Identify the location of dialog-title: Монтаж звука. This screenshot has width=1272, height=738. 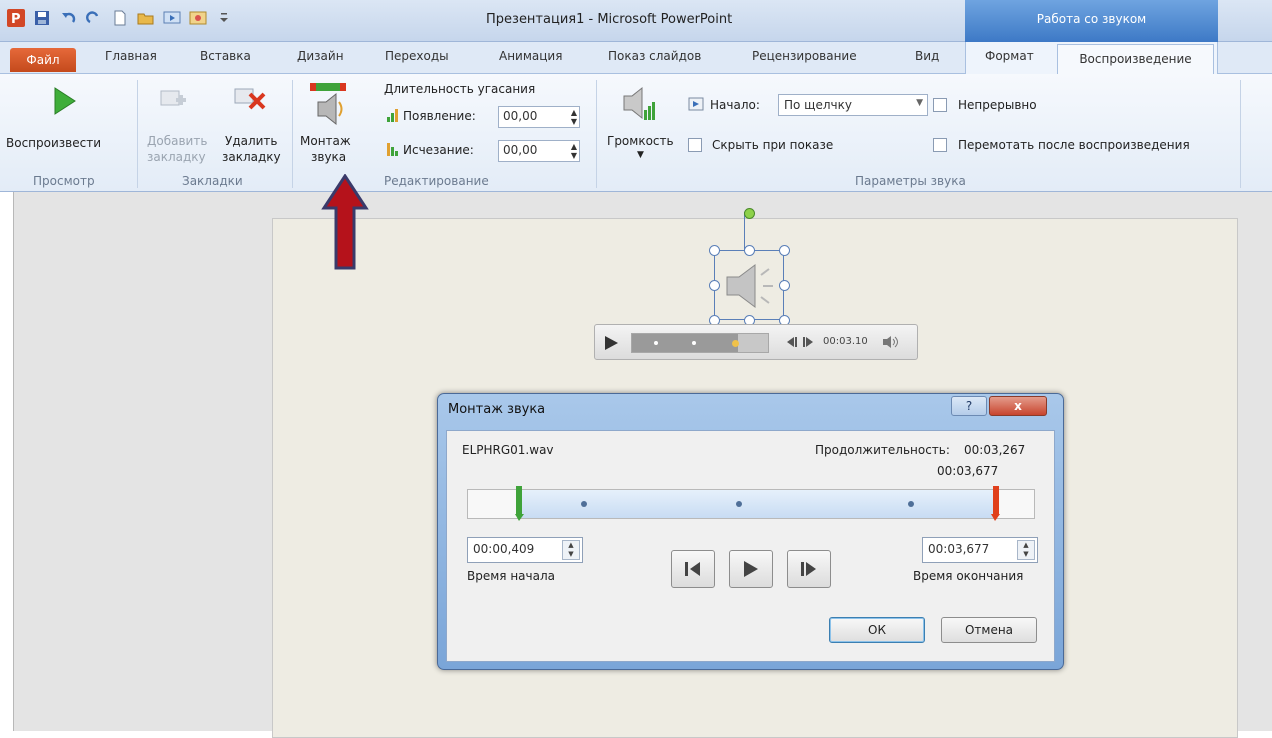
(497, 409).